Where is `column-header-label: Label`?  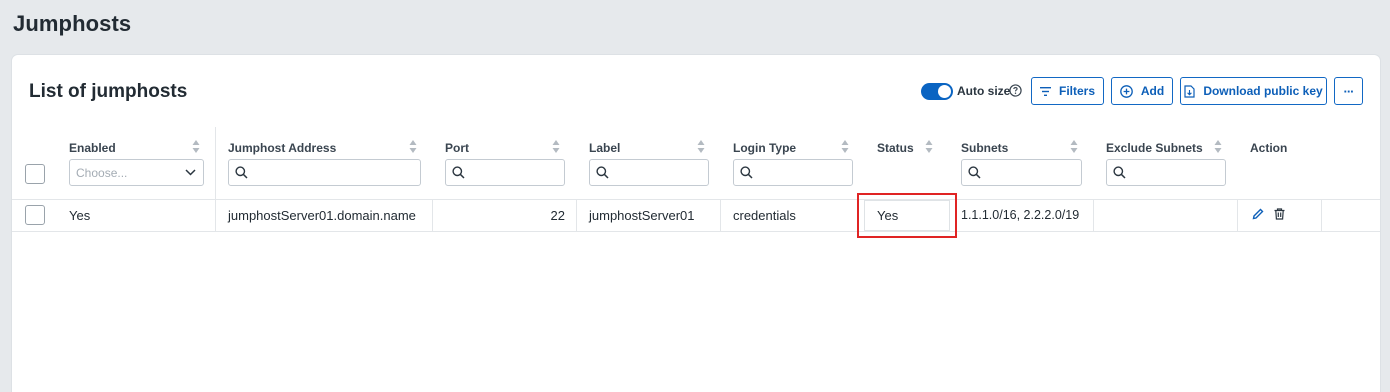 column-header-label: Label is located at coordinates (605, 148).